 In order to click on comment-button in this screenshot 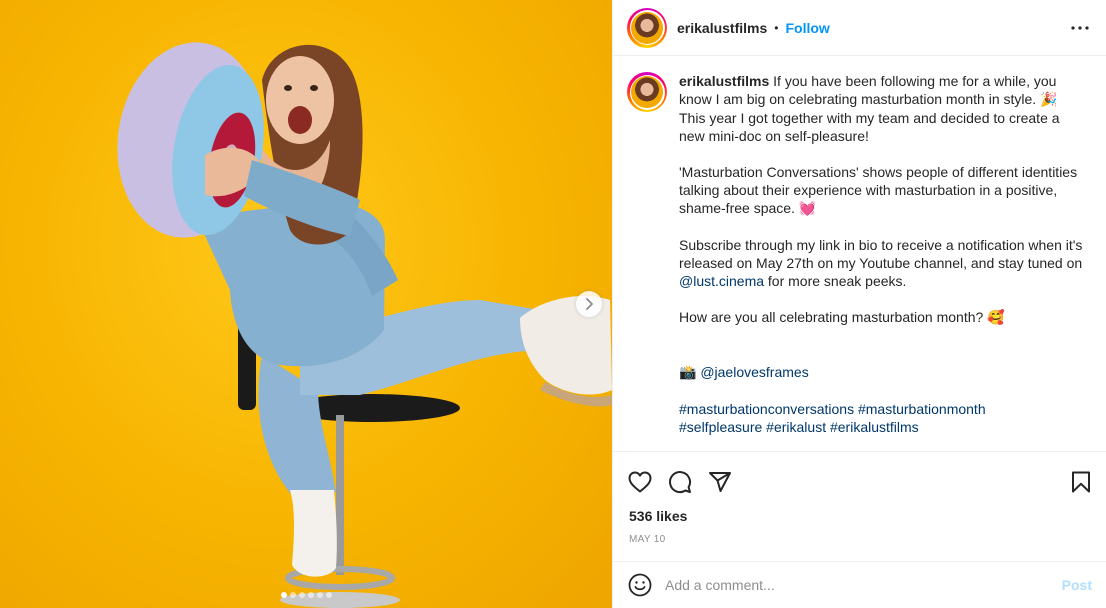, I will do `click(680, 482)`.